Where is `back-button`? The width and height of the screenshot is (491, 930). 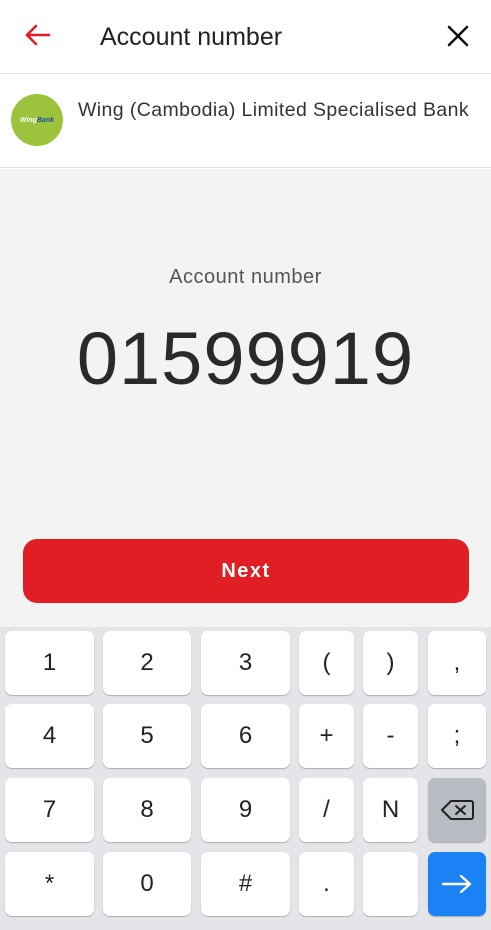 back-button is located at coordinates (37, 35).